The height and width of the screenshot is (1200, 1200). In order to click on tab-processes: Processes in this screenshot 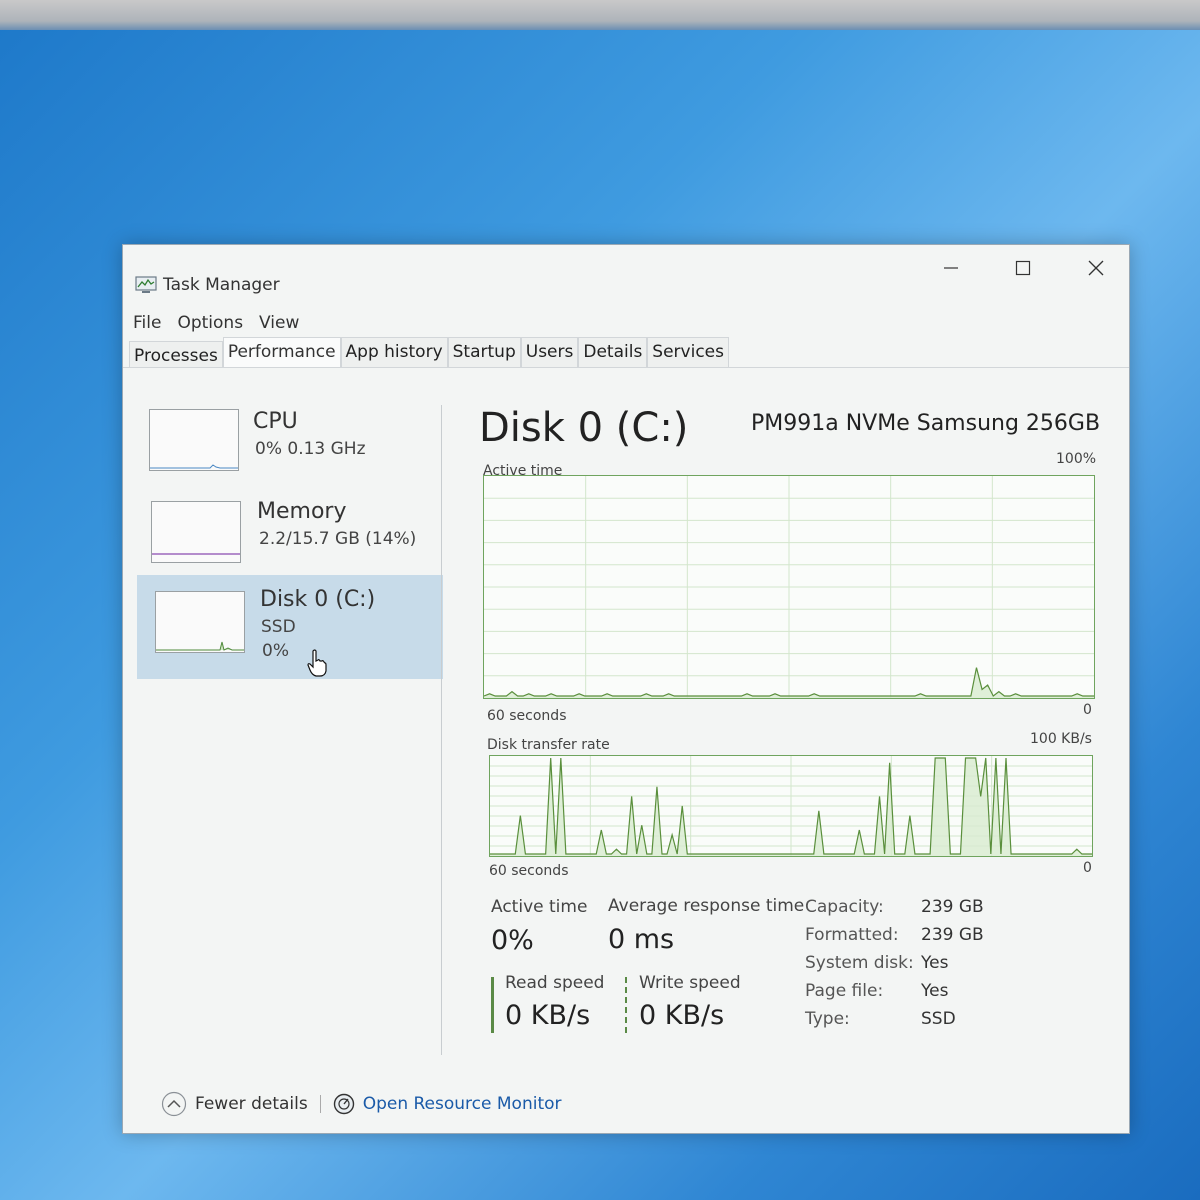, I will do `click(176, 354)`.